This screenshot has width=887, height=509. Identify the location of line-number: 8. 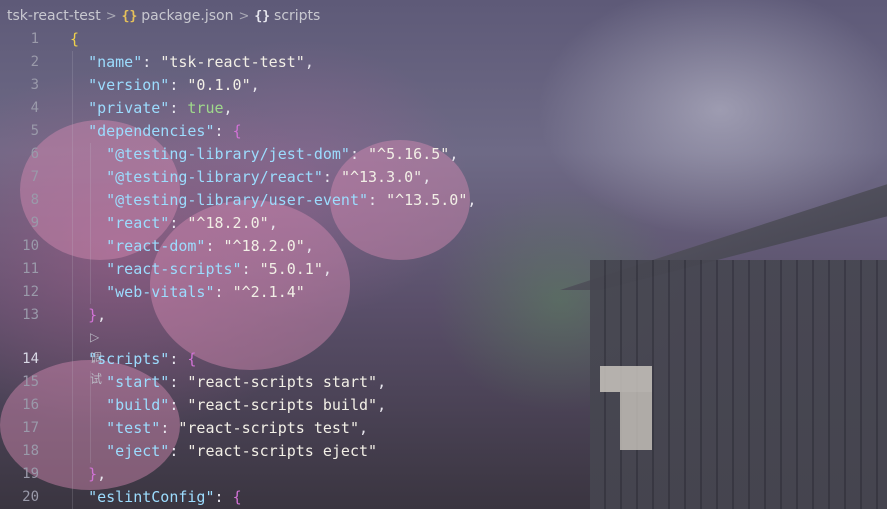
(34, 200).